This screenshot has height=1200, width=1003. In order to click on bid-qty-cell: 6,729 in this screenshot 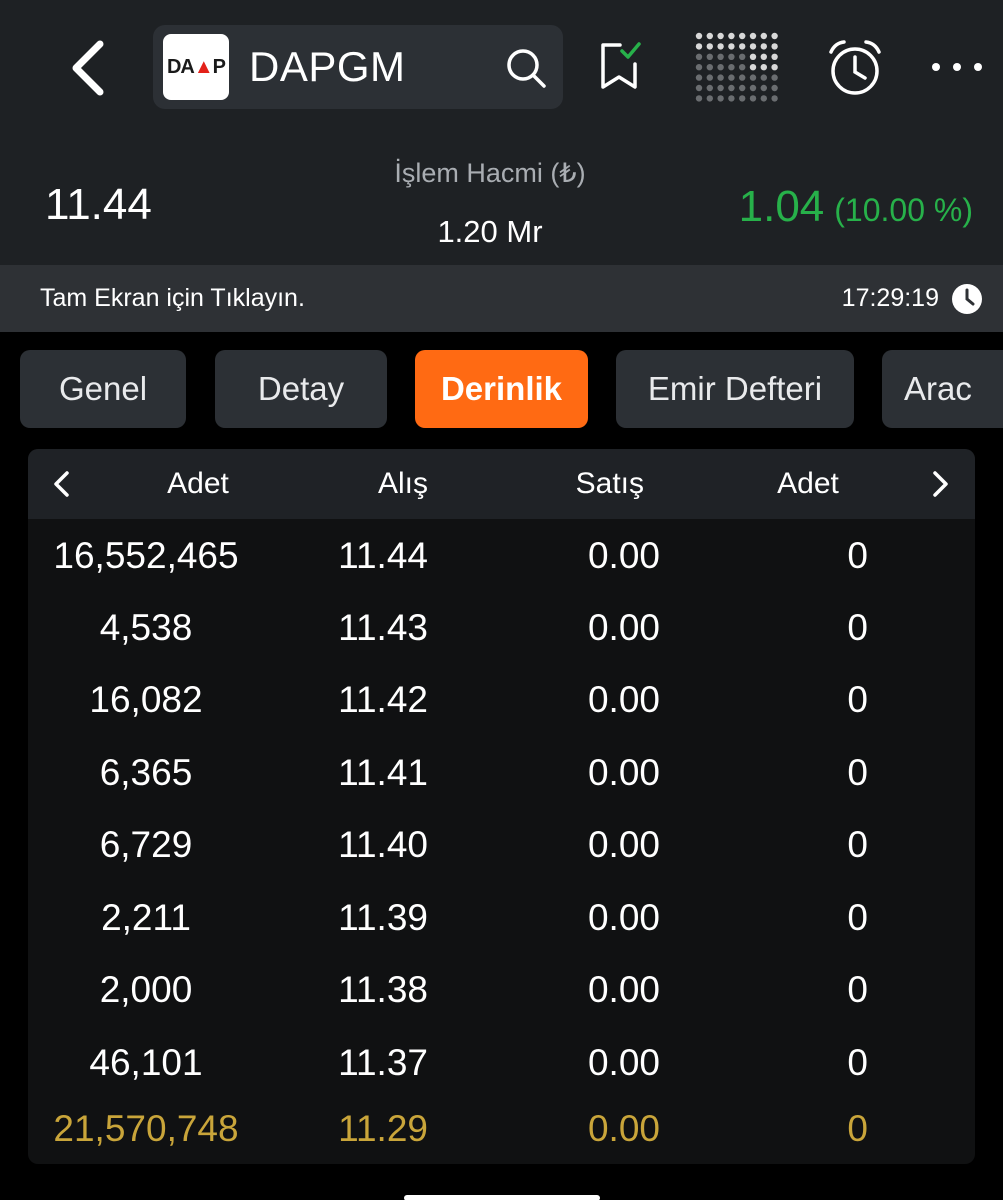, I will do `click(146, 844)`.